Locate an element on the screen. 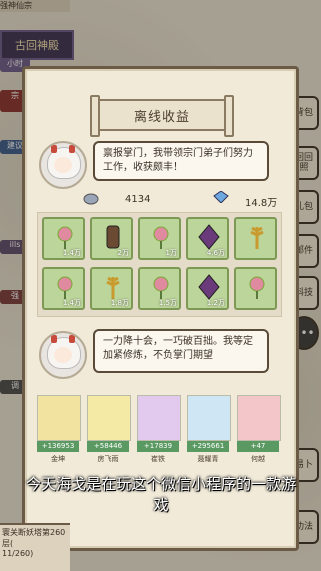 The image size is (321, 571). reward-qty: 1万 is located at coordinates (171, 253).